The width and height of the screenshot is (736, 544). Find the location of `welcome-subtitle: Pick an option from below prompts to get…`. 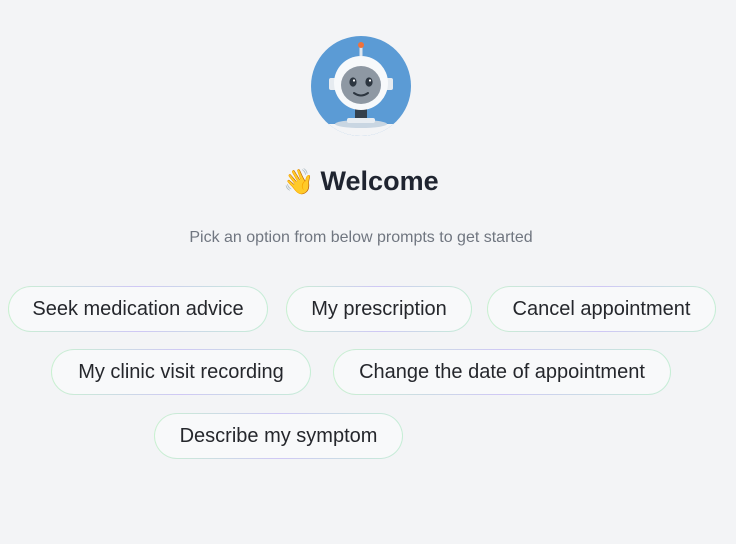

welcome-subtitle: Pick an option from below prompts to get… is located at coordinates (361, 237).